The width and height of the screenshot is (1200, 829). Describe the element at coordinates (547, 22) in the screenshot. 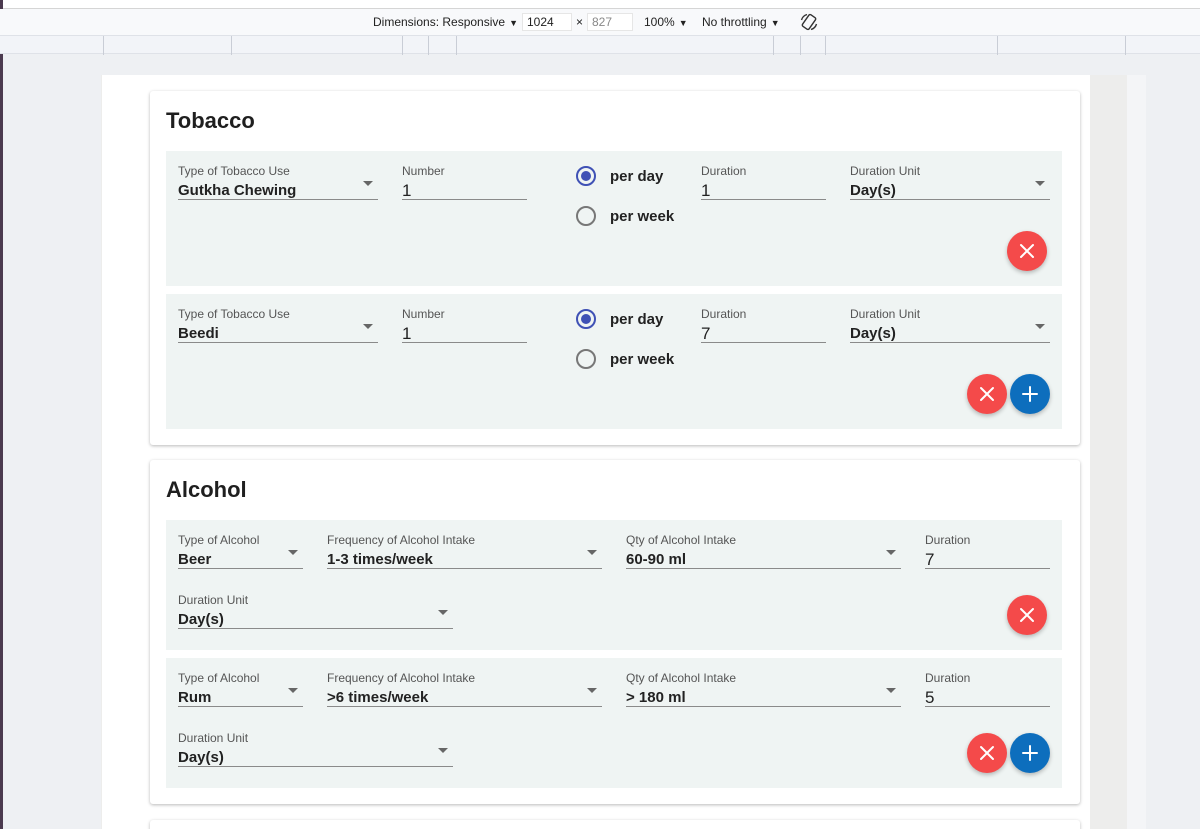

I see `viewport-width-input: 1024` at that location.